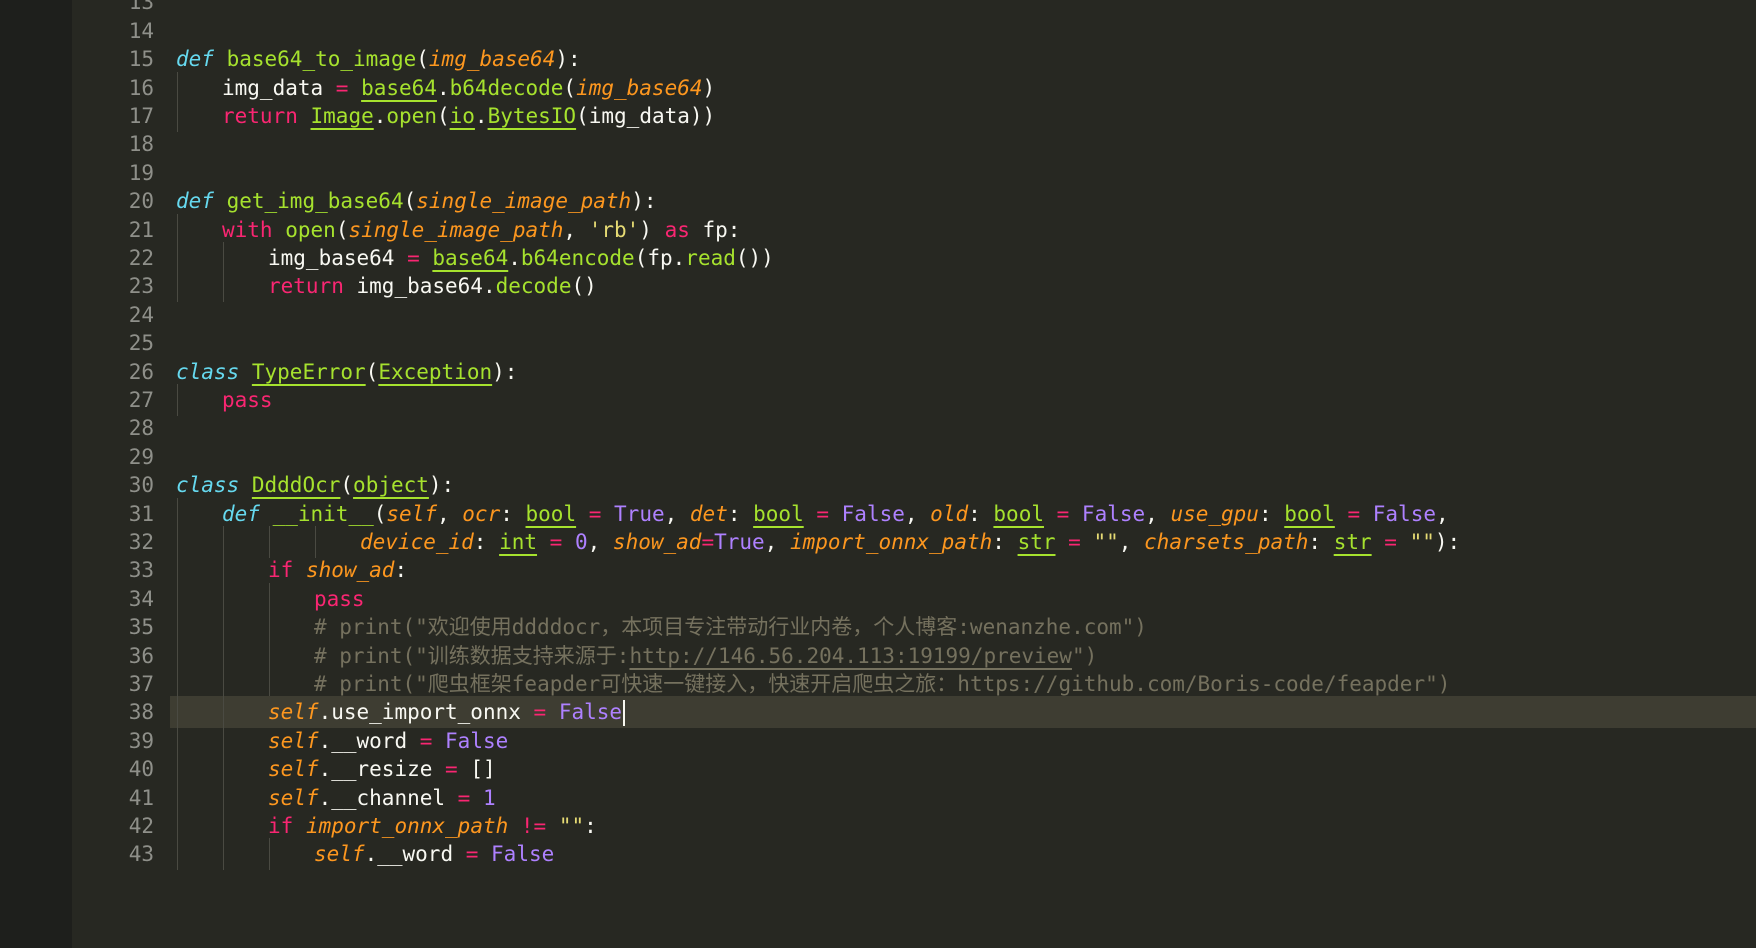 Image resolution: width=1756 pixels, height=948 pixels. Describe the element at coordinates (506, 87) in the screenshot. I see `code-token: b64decode` at that location.